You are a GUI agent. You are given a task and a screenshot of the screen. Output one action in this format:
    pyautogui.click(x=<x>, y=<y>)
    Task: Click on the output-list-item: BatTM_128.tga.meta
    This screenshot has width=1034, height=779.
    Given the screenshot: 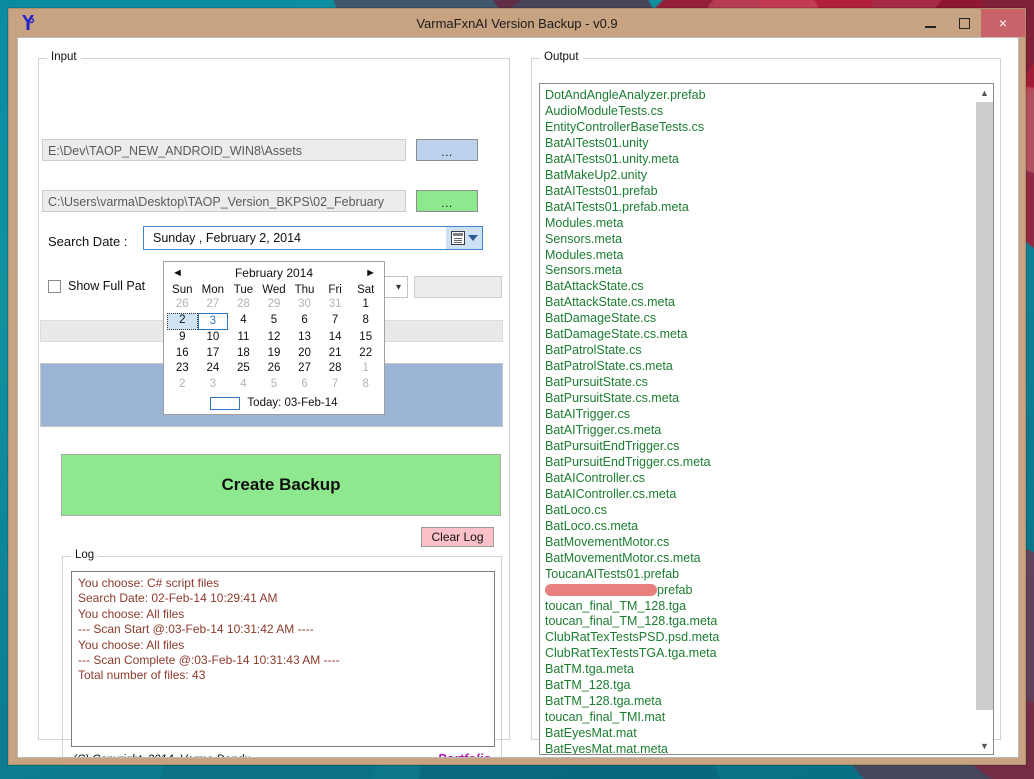 What is the action you would take?
    pyautogui.click(x=758, y=702)
    